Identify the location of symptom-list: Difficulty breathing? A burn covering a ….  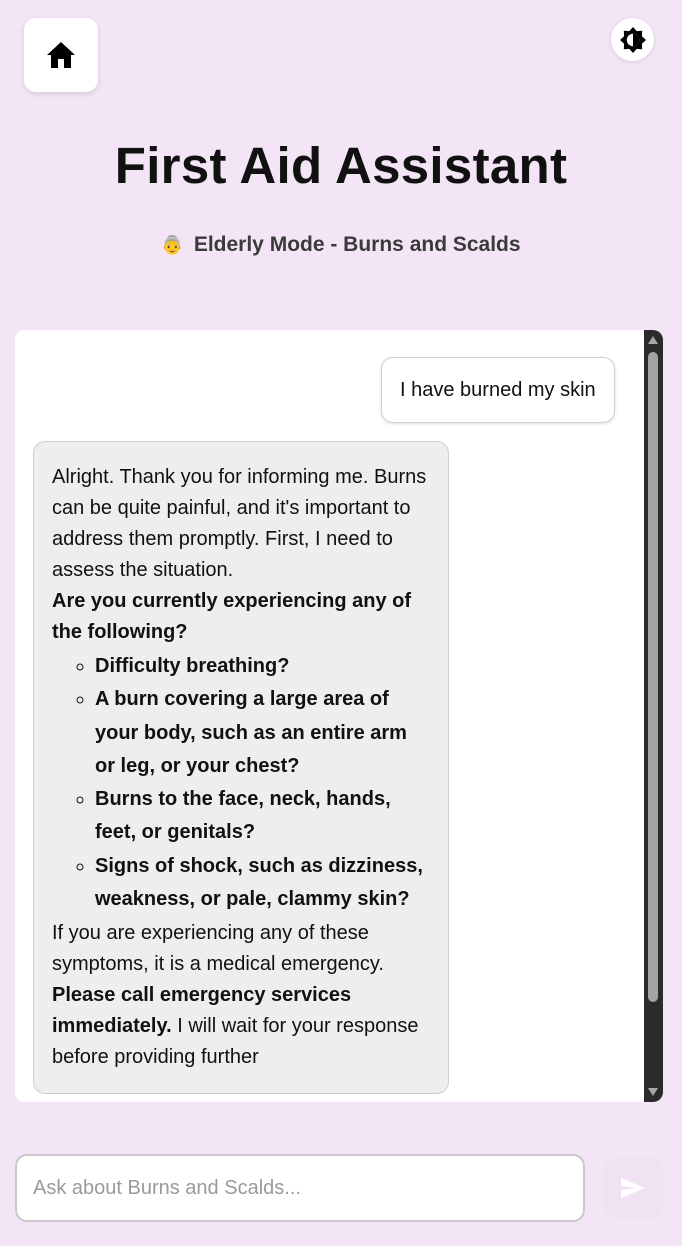
(241, 783).